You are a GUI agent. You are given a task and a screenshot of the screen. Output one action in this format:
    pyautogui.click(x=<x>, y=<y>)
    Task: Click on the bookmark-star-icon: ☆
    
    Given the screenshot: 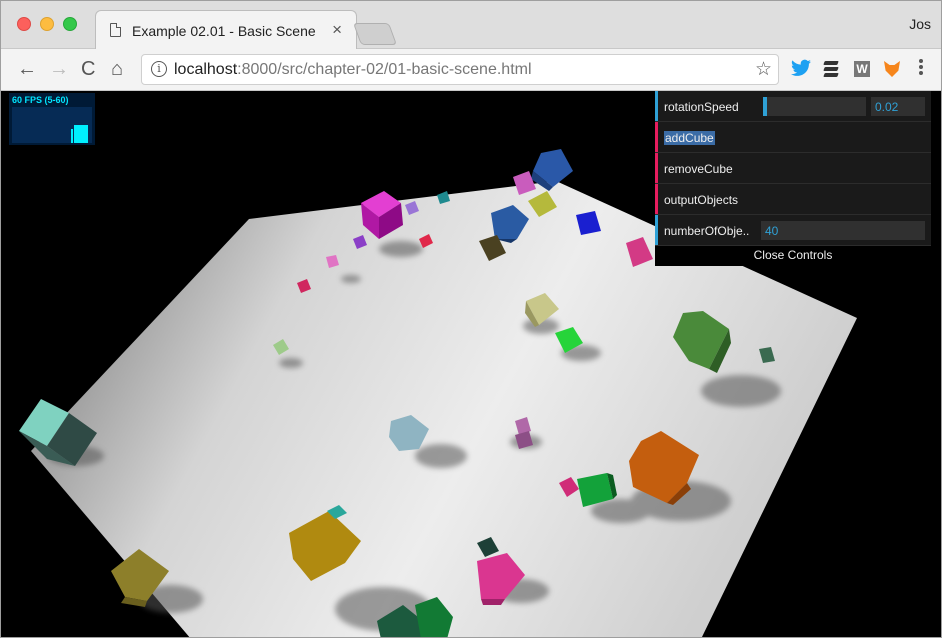 What is the action you would take?
    pyautogui.click(x=763, y=69)
    